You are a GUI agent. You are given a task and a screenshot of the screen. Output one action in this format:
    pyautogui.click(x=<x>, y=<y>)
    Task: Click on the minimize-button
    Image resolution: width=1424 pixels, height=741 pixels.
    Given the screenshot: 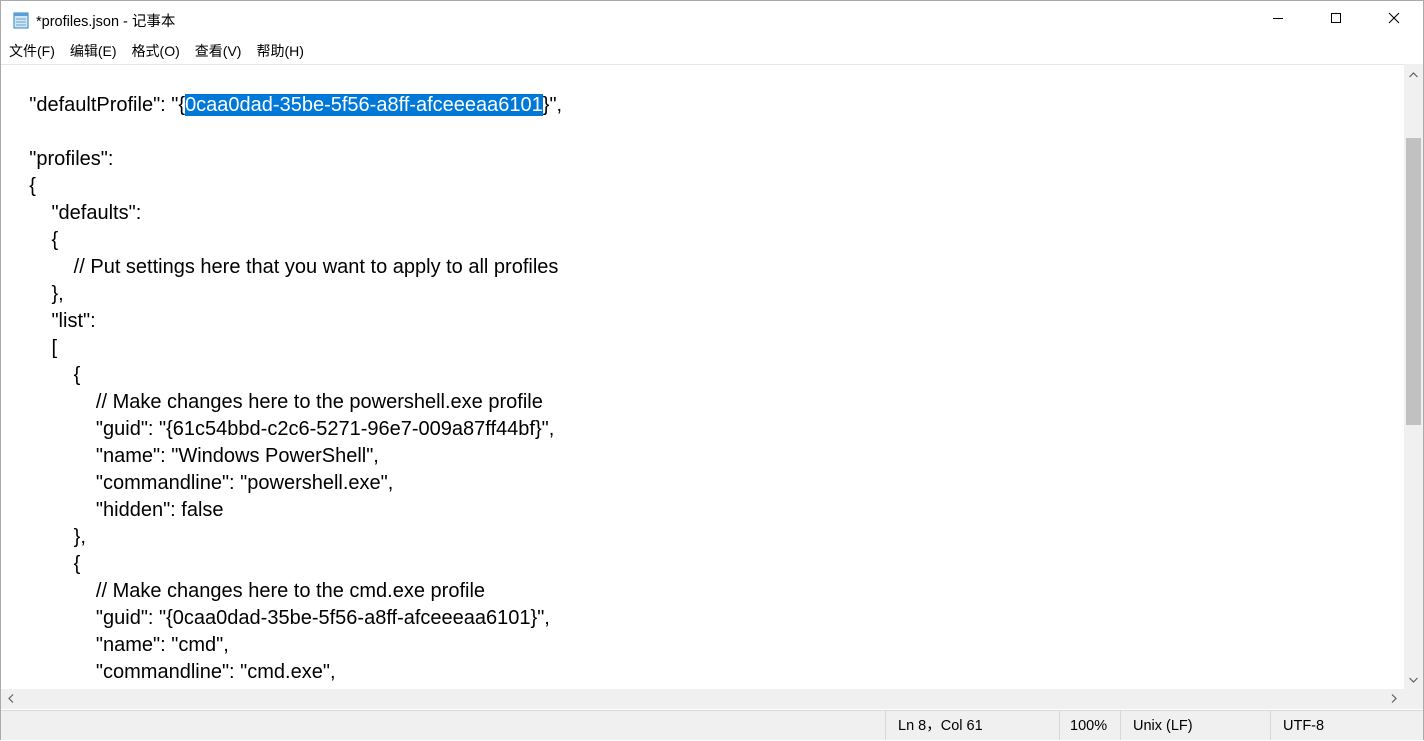 What is the action you would take?
    pyautogui.click(x=1278, y=20)
    